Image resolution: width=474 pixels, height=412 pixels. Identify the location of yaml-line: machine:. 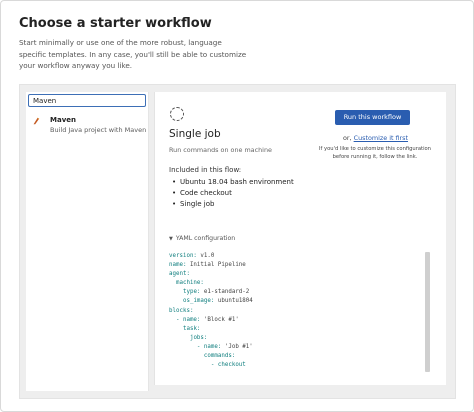
(300, 283).